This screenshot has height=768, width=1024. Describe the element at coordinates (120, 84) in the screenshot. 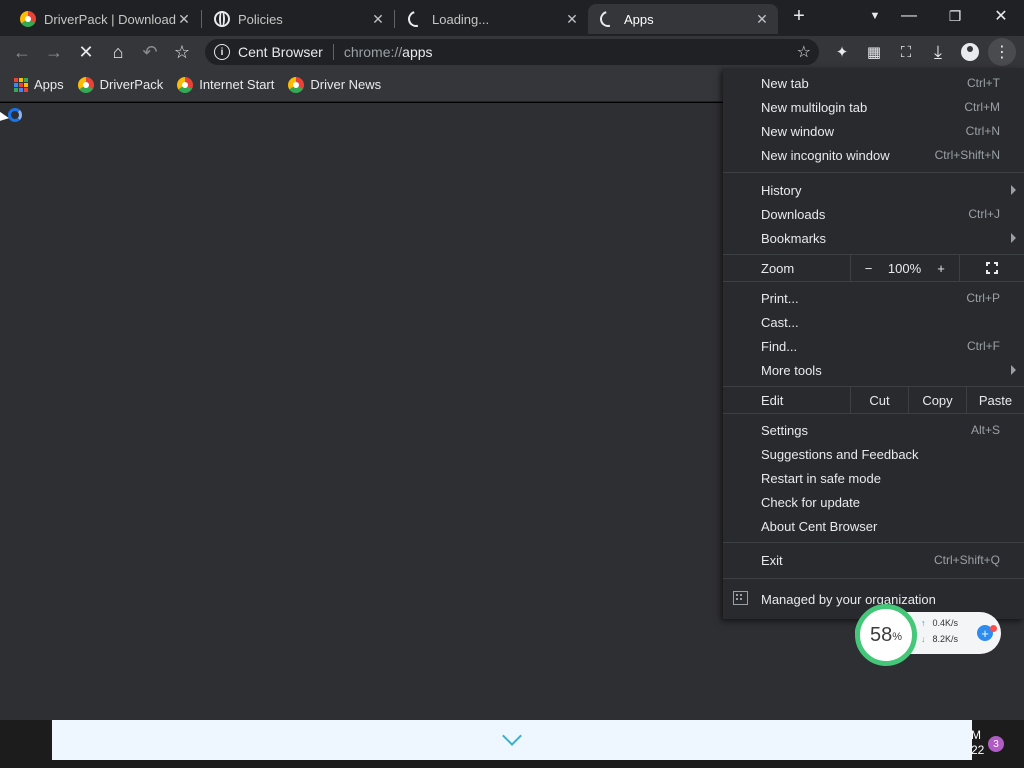

I see `bookmark-driverpack: DriverPack` at that location.